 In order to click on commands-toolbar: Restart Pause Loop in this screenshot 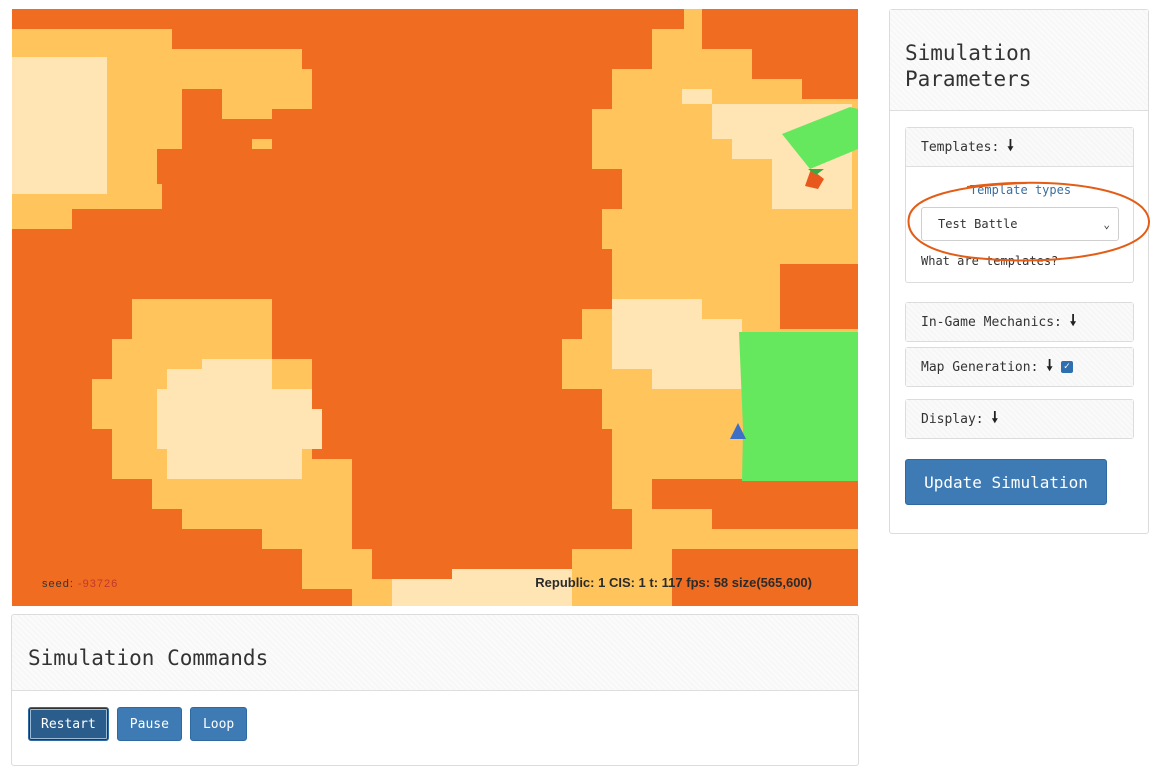, I will do `click(435, 716)`.